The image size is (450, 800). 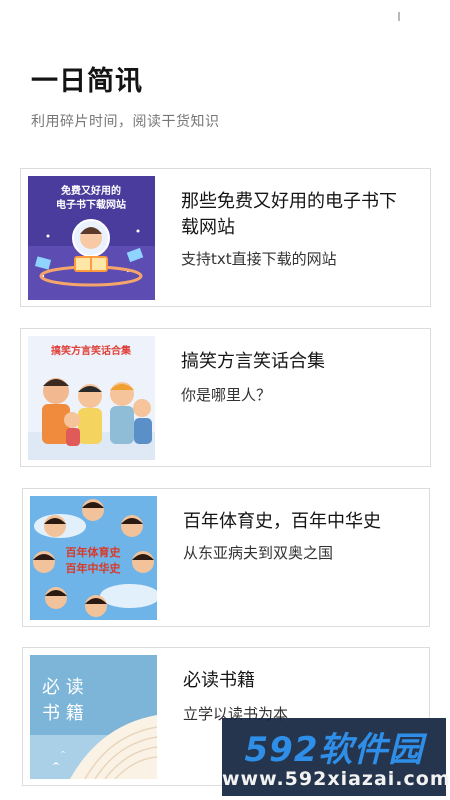 What do you see at coordinates (125, 98) in the screenshot?
I see `page-header: 一日简讯 利用碎片时间，阅读干货知识` at bounding box center [125, 98].